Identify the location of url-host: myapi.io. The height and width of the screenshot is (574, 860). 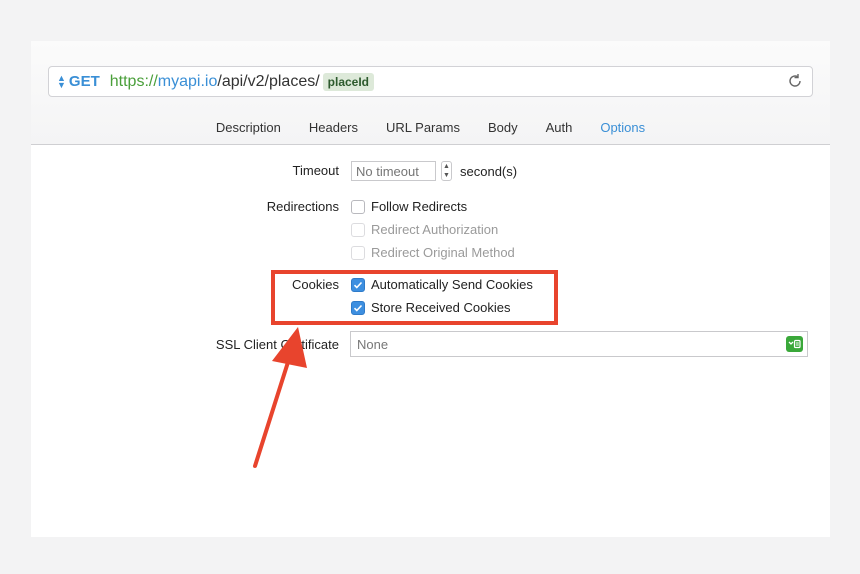
(187, 81).